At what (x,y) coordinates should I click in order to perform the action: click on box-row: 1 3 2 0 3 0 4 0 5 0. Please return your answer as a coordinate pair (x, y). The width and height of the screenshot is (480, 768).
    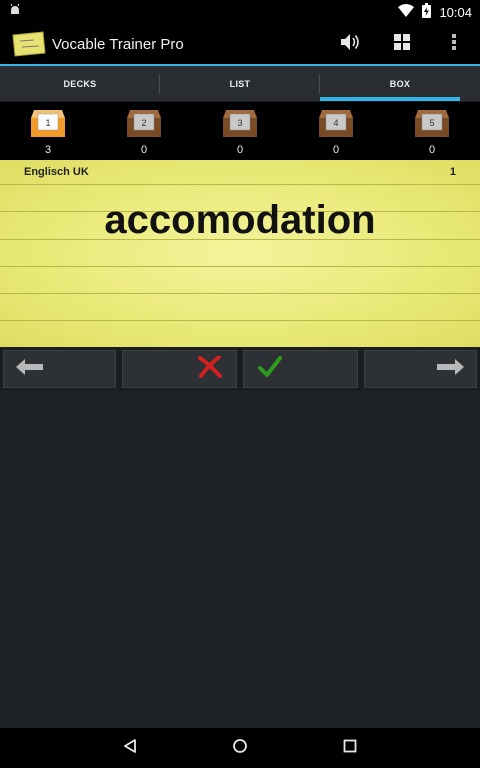
    Looking at the image, I should click on (240, 131).